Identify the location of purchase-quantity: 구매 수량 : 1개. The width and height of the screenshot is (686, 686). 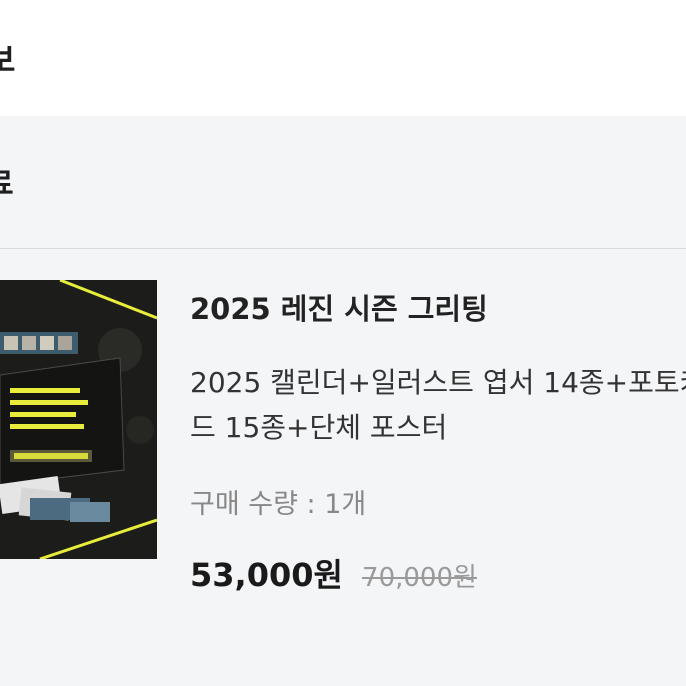
(278, 504).